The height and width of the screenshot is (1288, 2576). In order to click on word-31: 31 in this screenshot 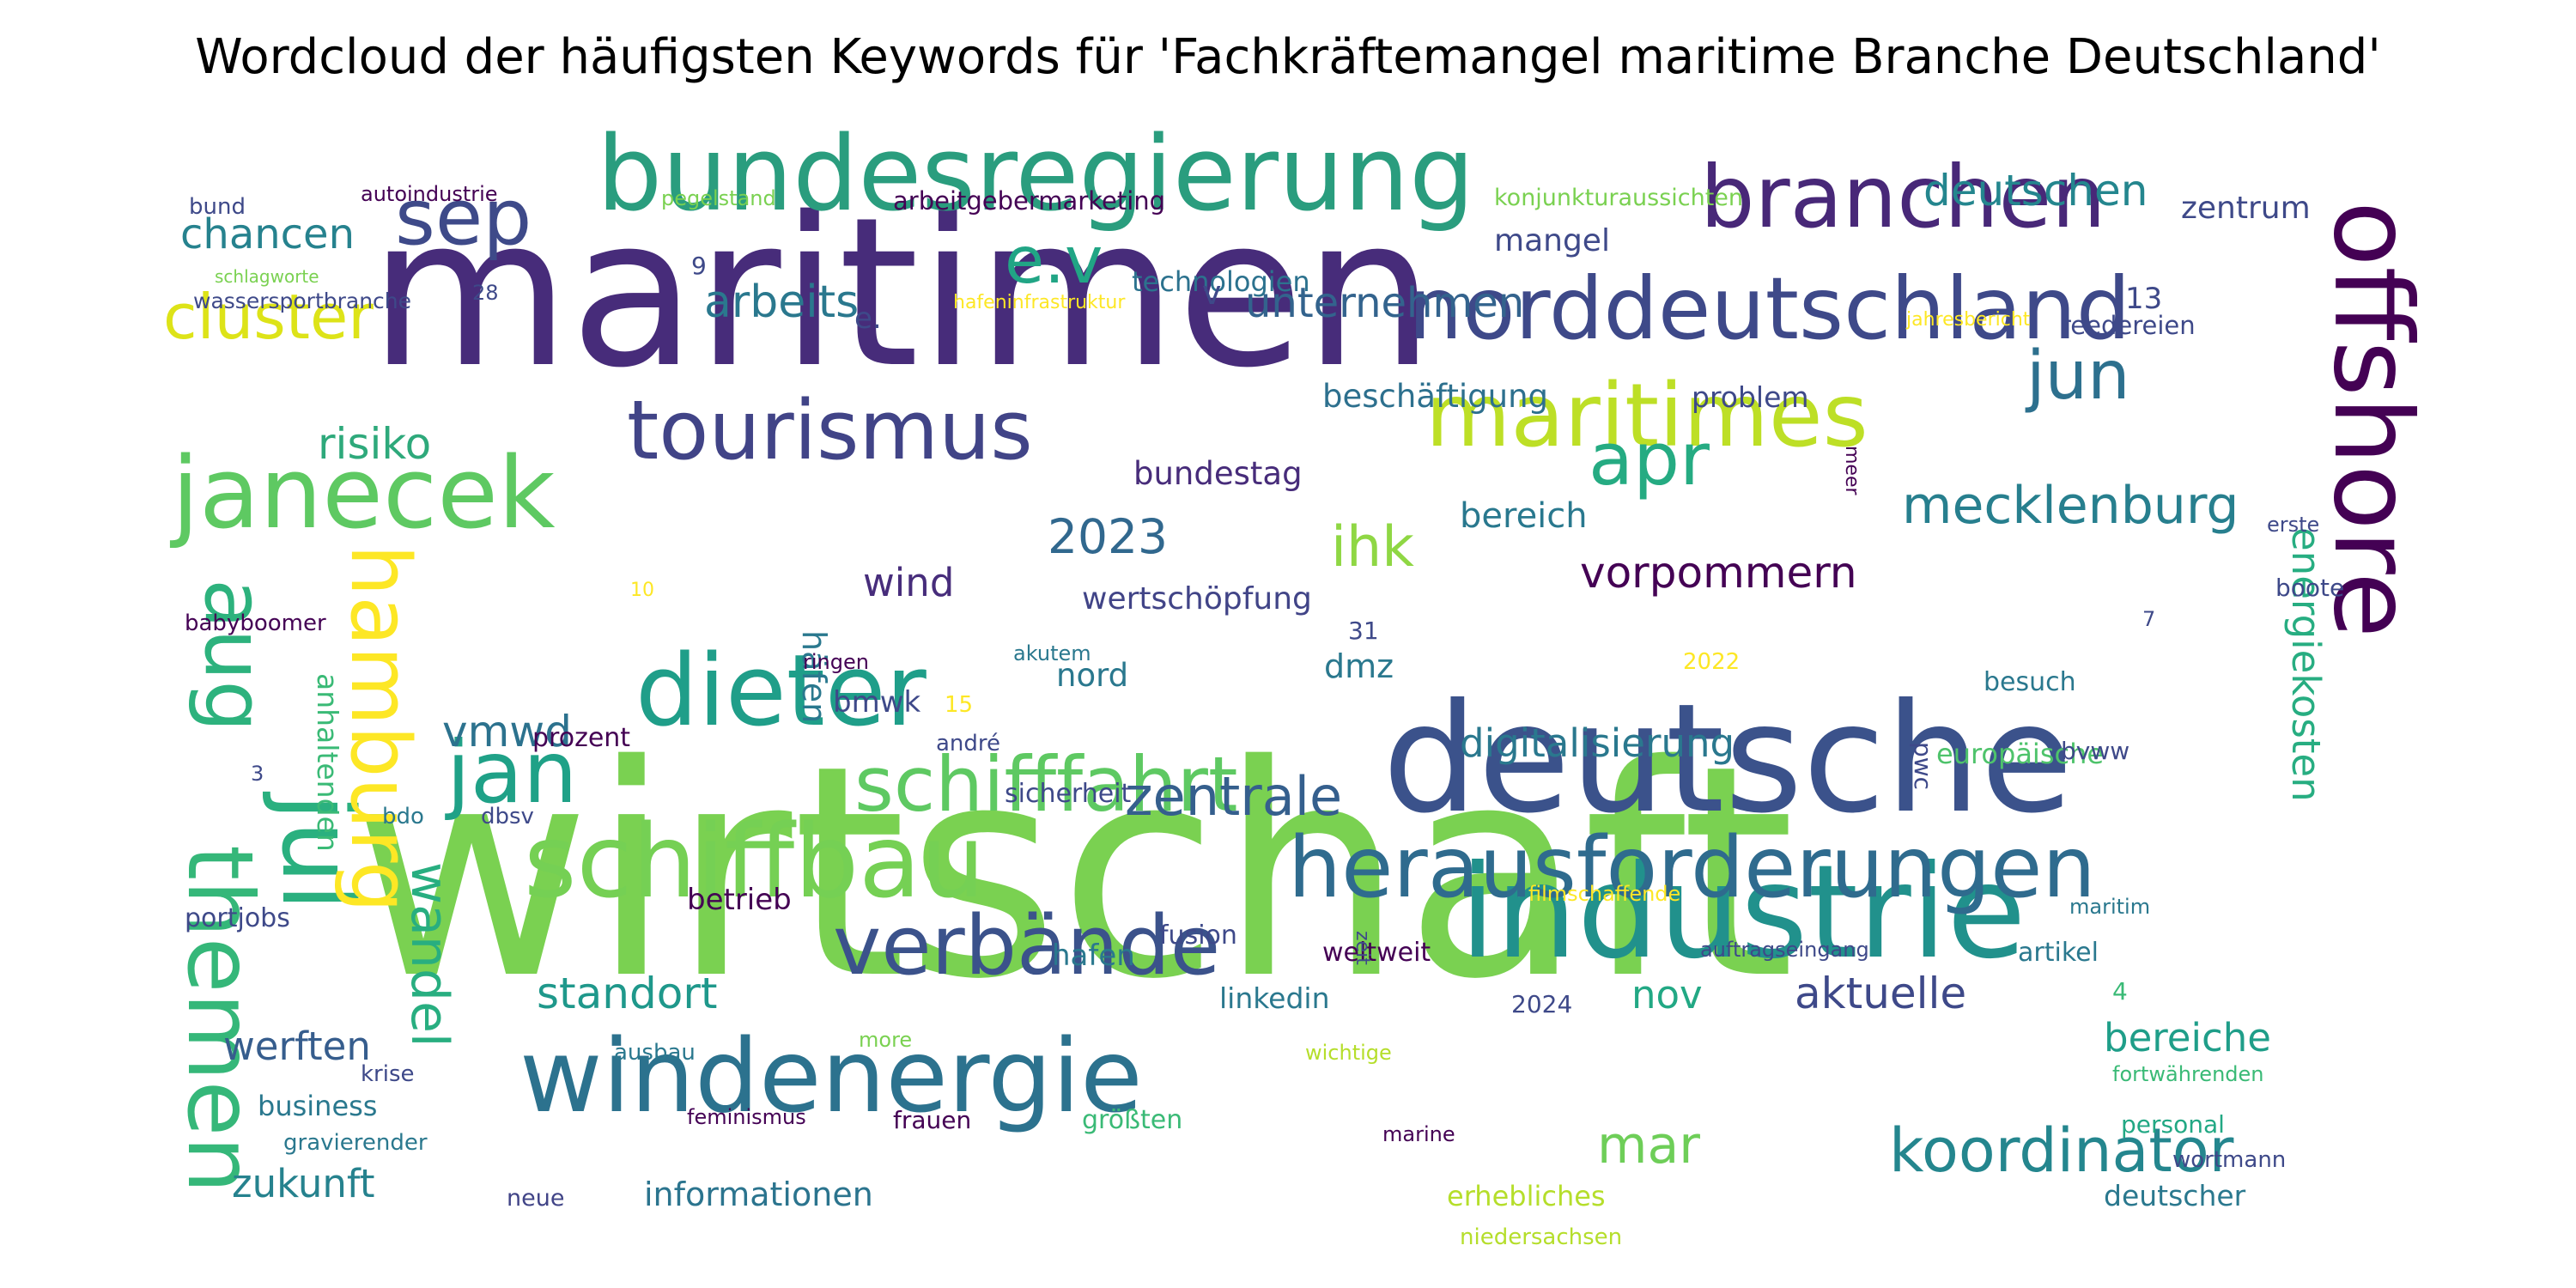, I will do `click(1363, 631)`.